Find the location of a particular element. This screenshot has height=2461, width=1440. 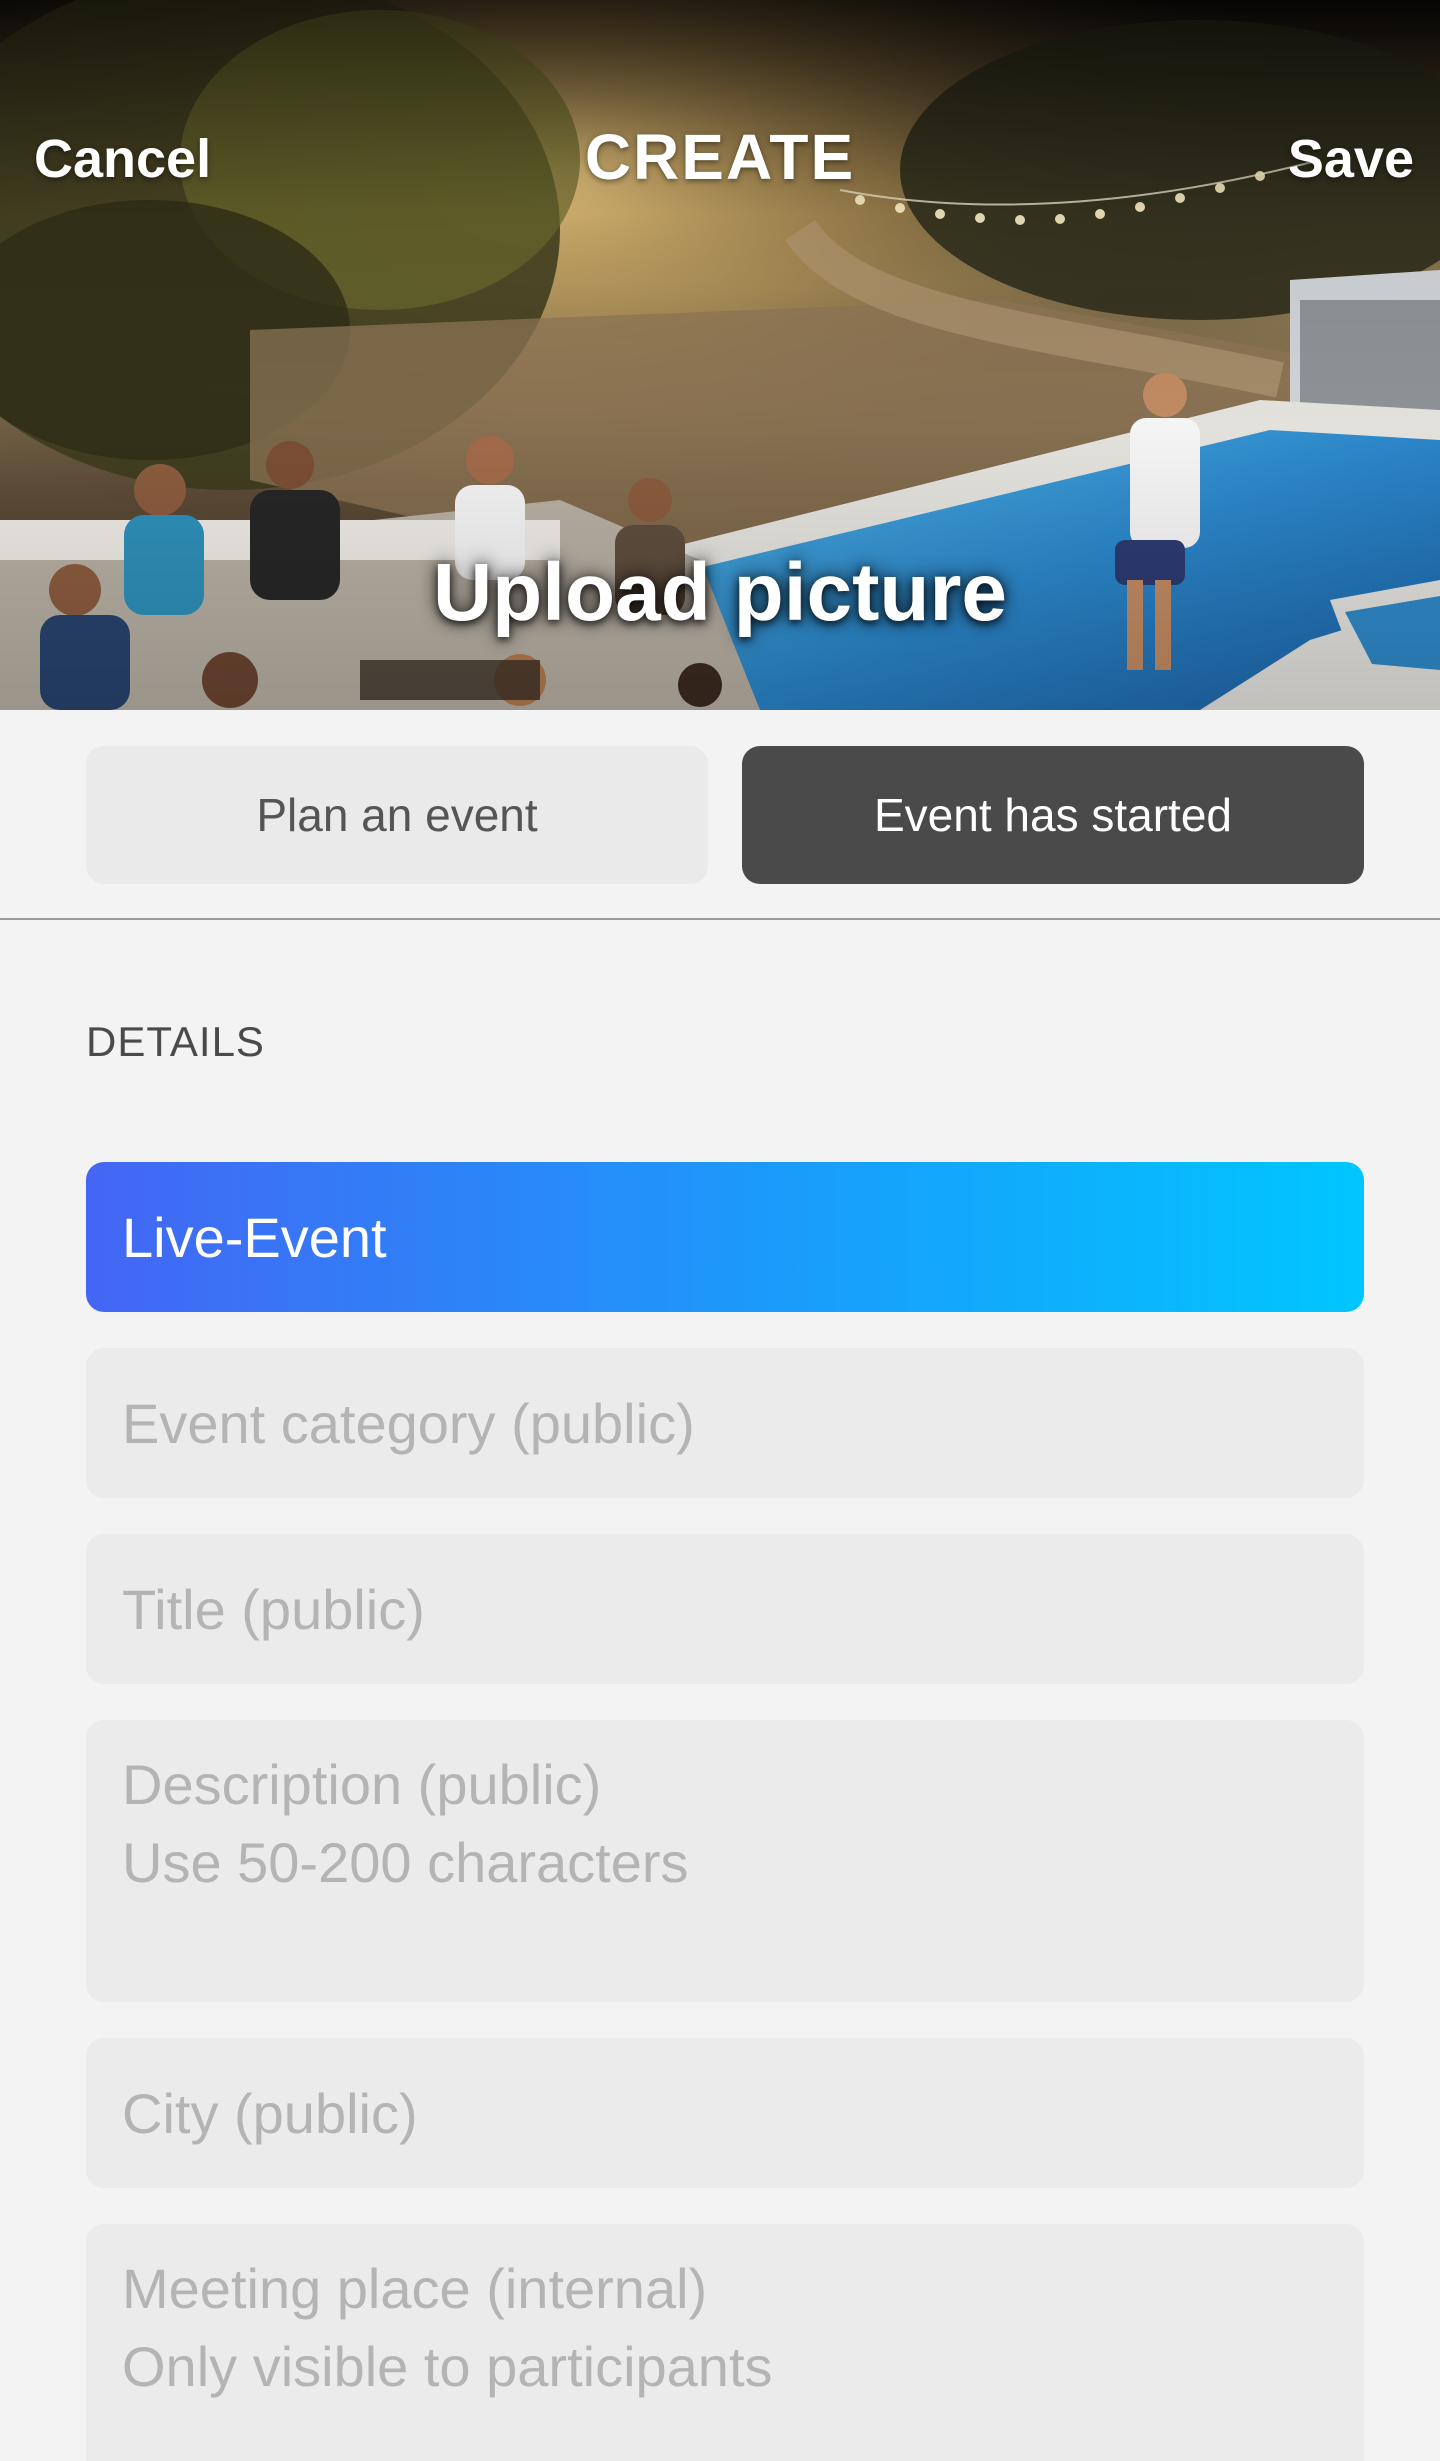

upload-picture-button: Upload picture is located at coordinates (720, 593).